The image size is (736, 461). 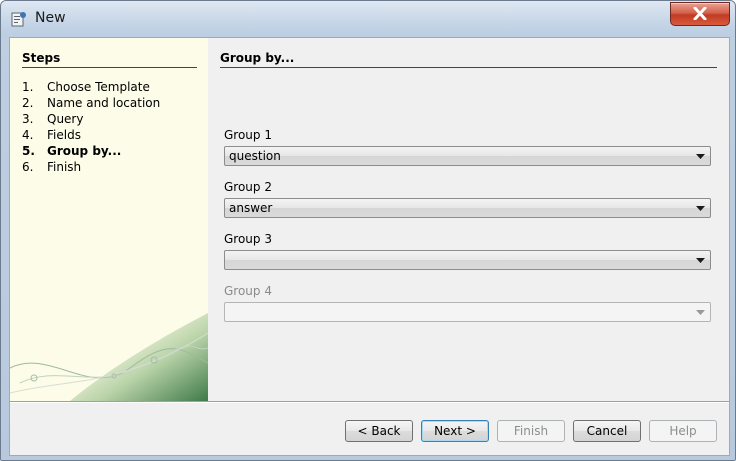 What do you see at coordinates (255, 156) in the screenshot?
I see `group-1-value: question` at bounding box center [255, 156].